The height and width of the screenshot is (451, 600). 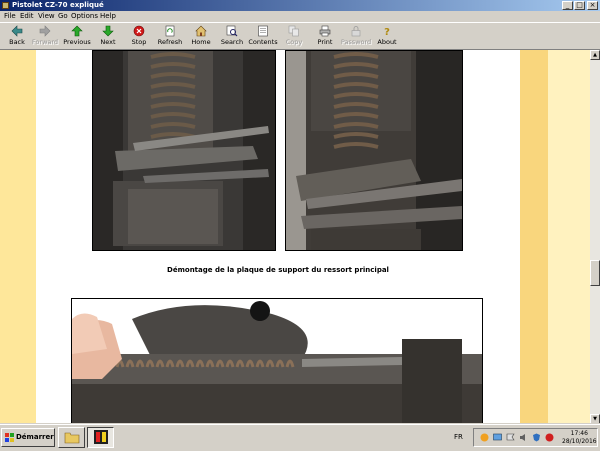 What do you see at coordinates (139, 31) in the screenshot?
I see `stop-icon` at bounding box center [139, 31].